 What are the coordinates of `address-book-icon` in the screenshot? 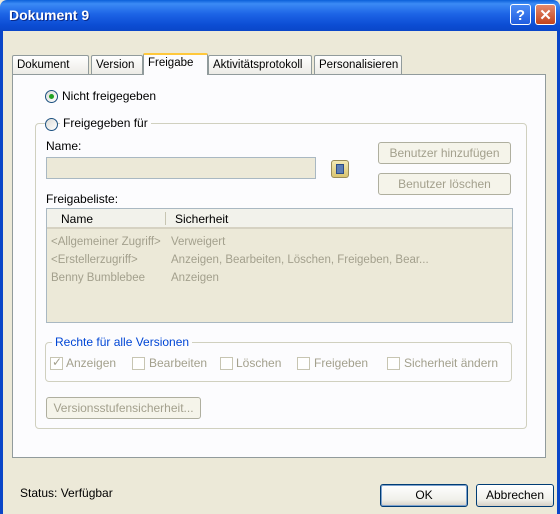 It's located at (340, 169).